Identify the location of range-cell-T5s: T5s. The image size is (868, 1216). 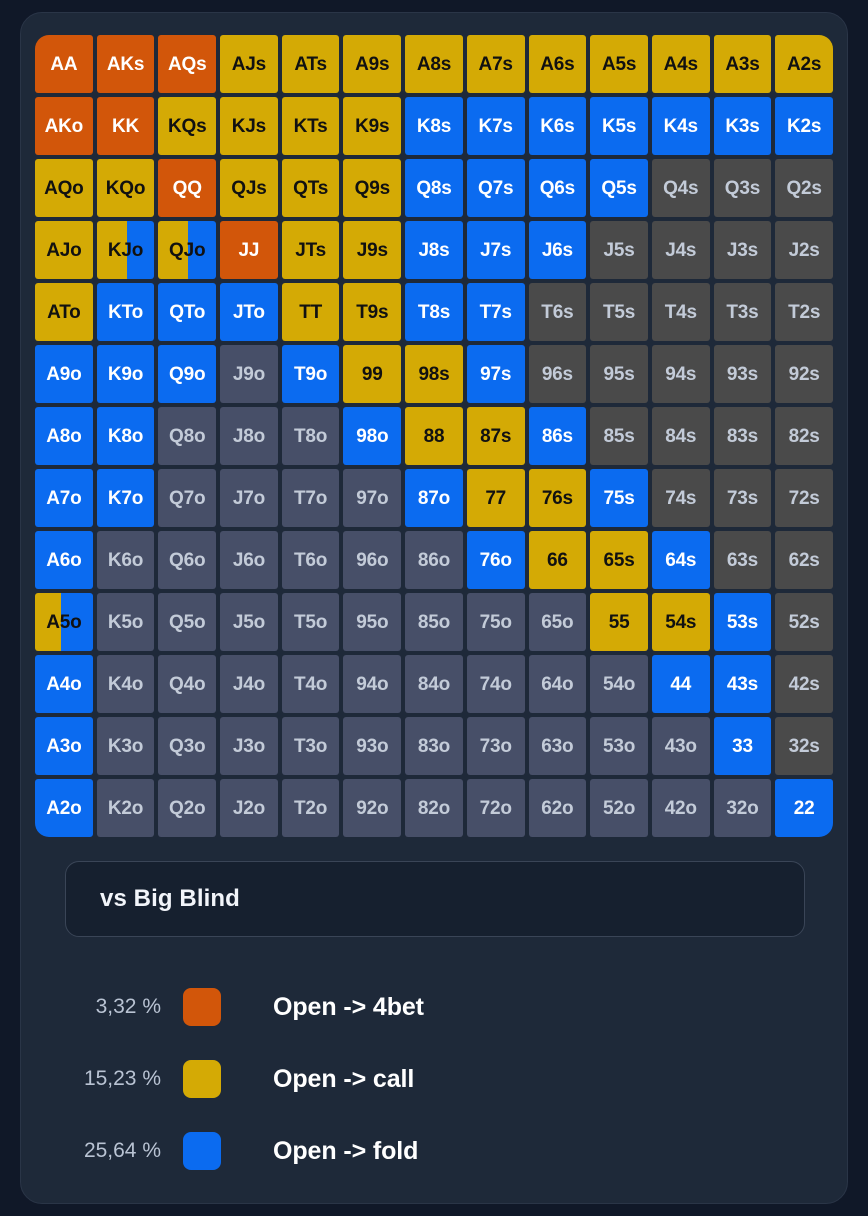
(619, 312).